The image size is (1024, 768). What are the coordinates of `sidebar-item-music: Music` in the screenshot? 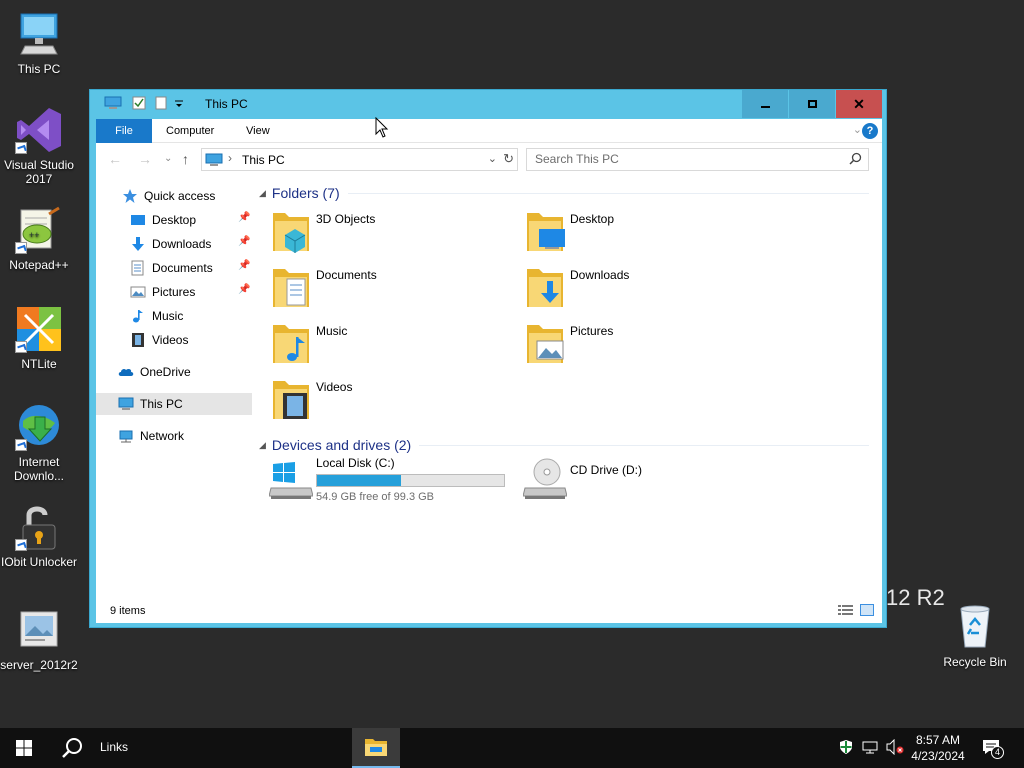 It's located at (156, 316).